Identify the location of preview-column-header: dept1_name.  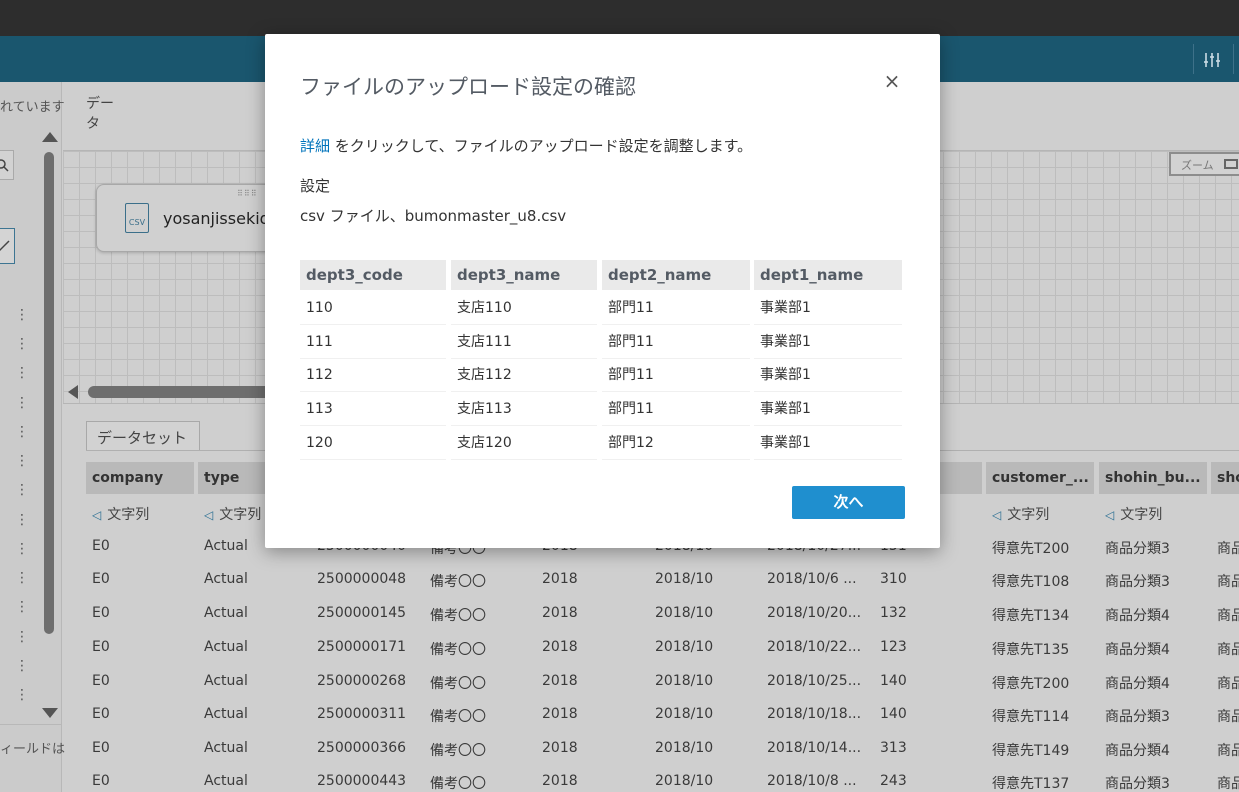
(828, 275).